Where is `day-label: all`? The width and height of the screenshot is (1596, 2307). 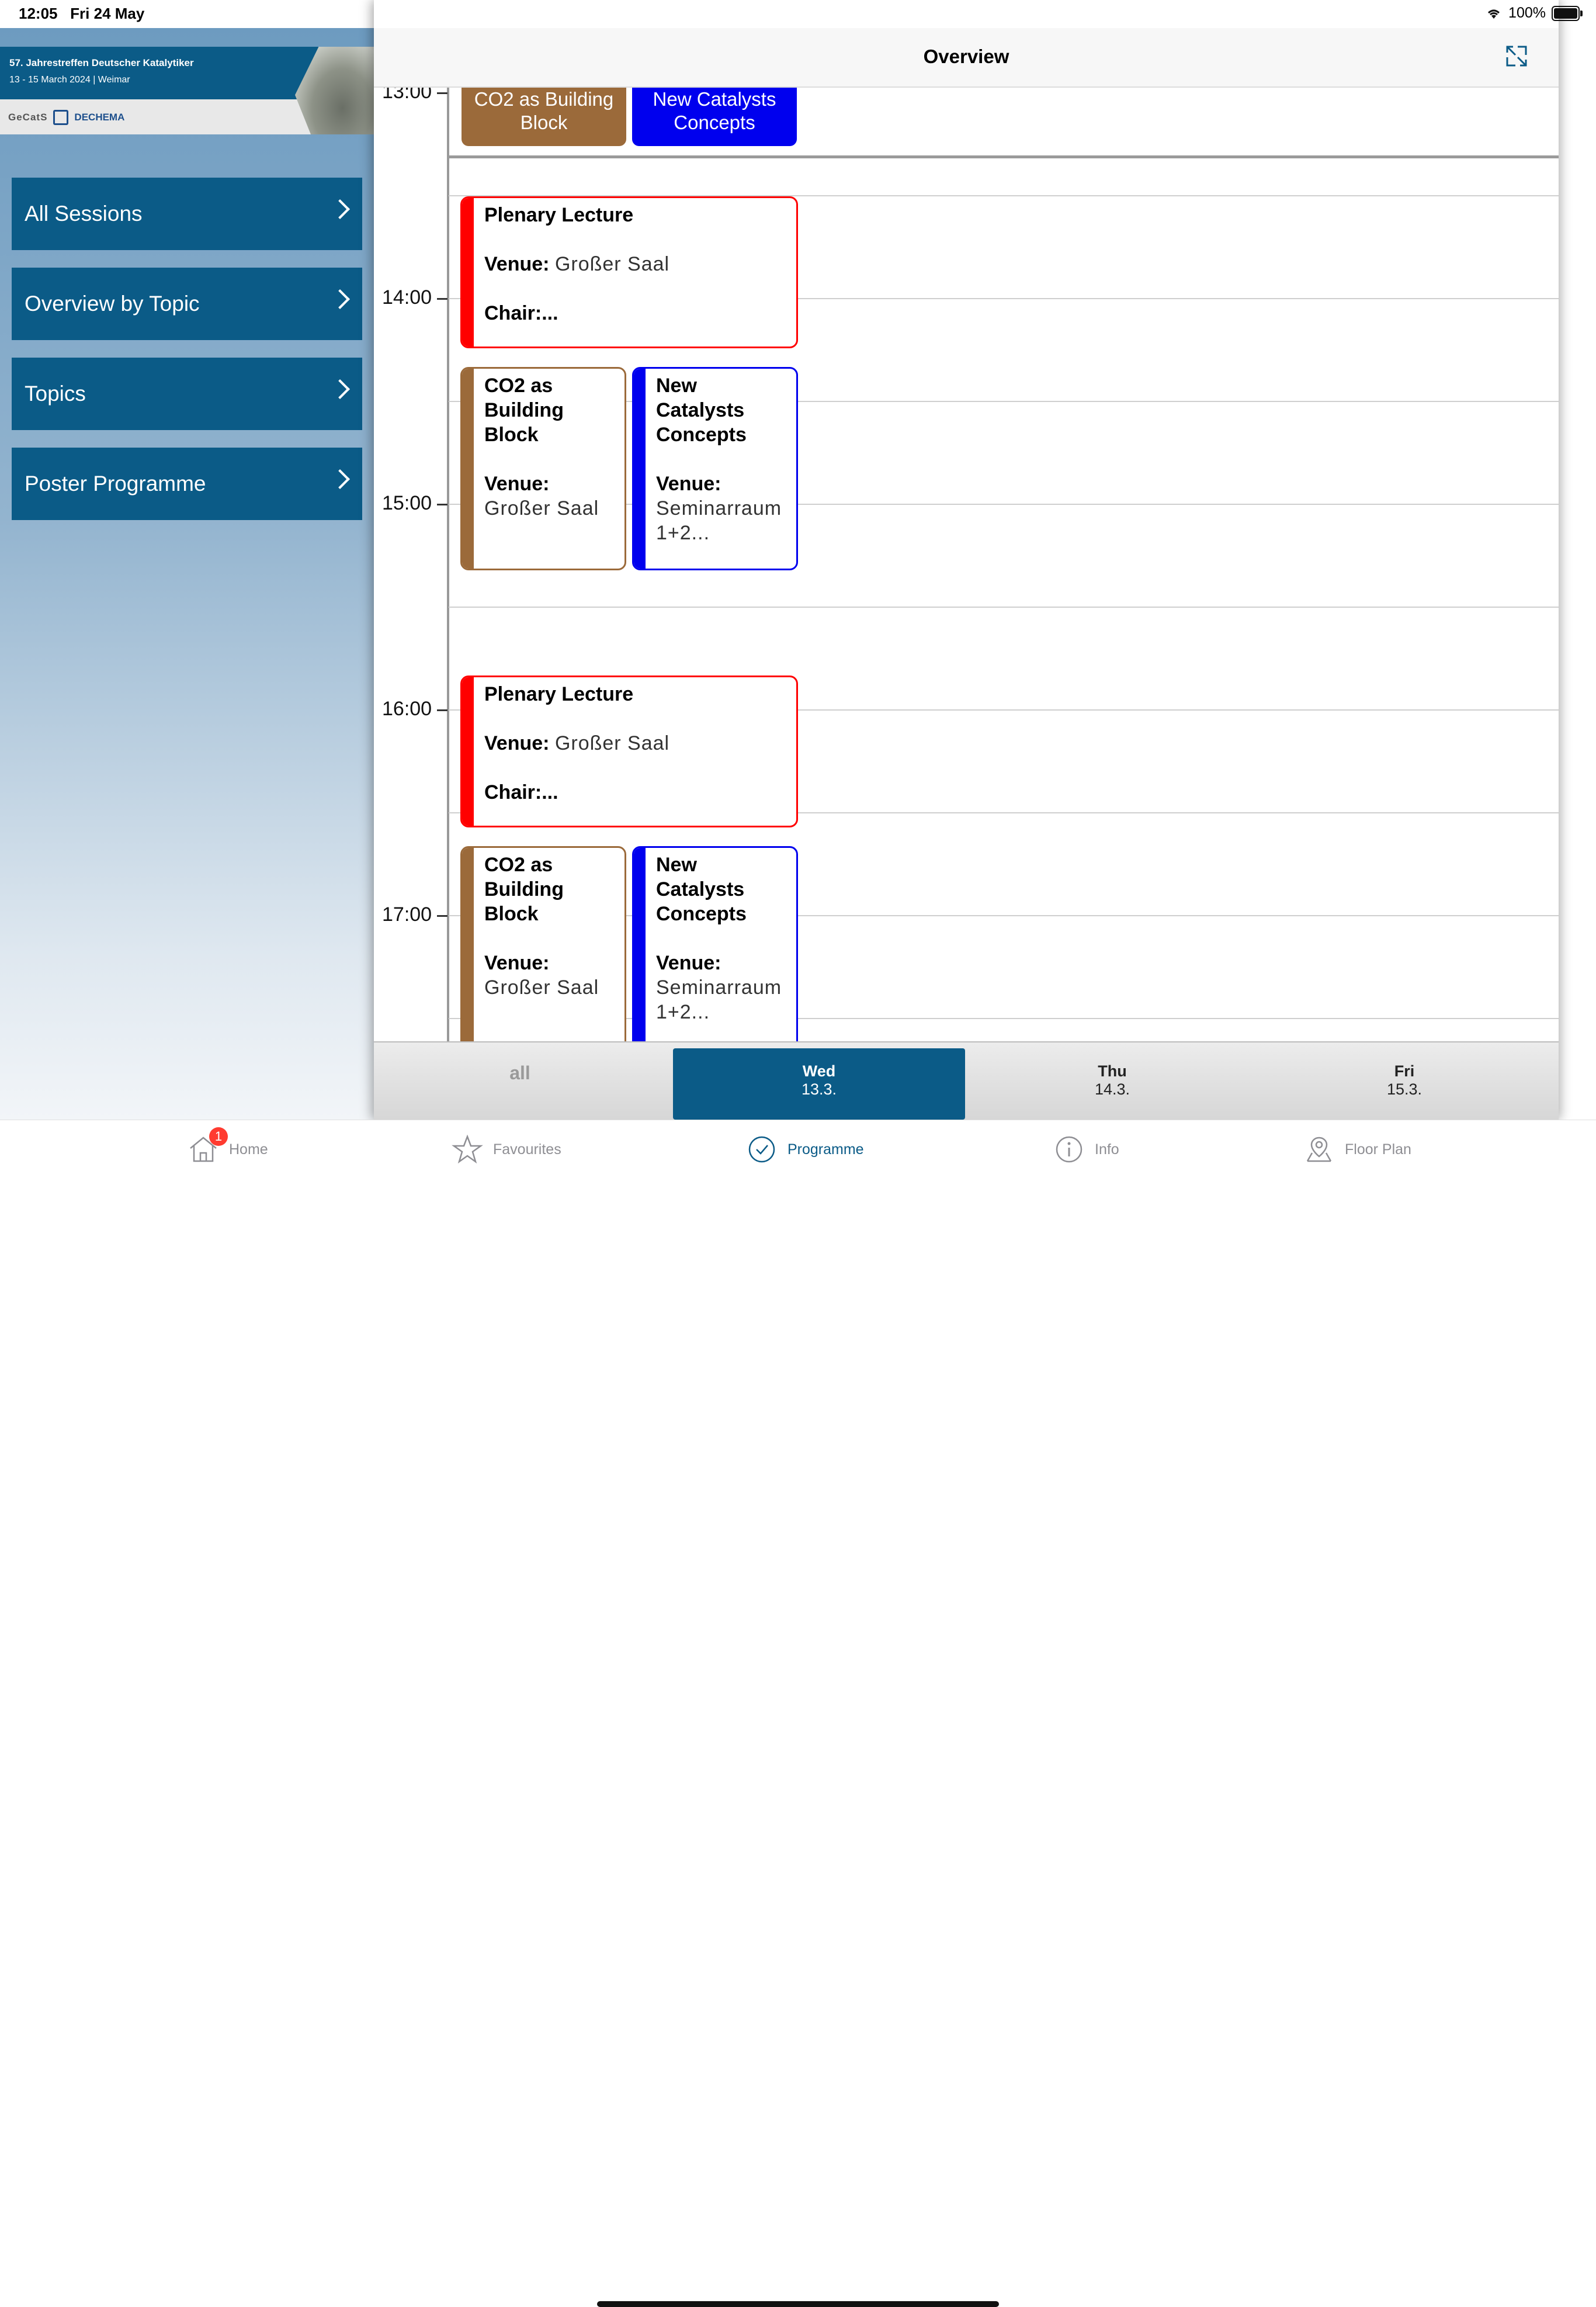 day-label: all is located at coordinates (519, 1072).